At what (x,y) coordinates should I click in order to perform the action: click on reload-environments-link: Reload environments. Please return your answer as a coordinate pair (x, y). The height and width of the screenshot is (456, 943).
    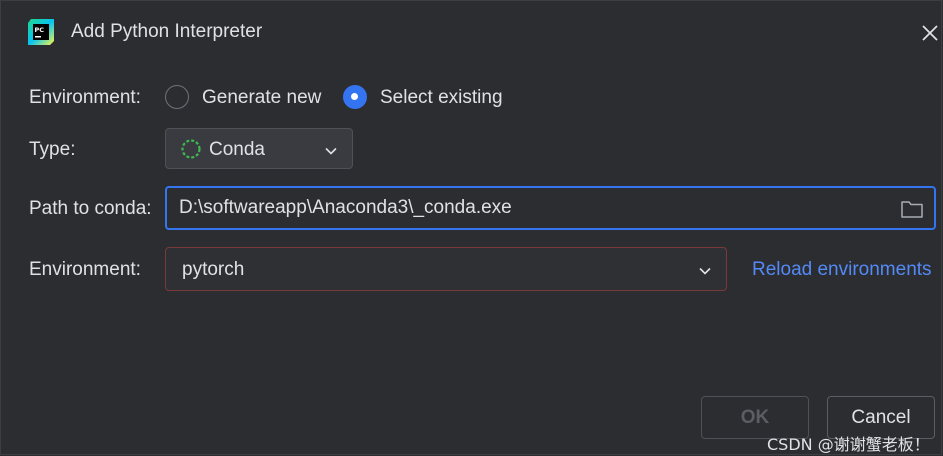
    Looking at the image, I should click on (842, 270).